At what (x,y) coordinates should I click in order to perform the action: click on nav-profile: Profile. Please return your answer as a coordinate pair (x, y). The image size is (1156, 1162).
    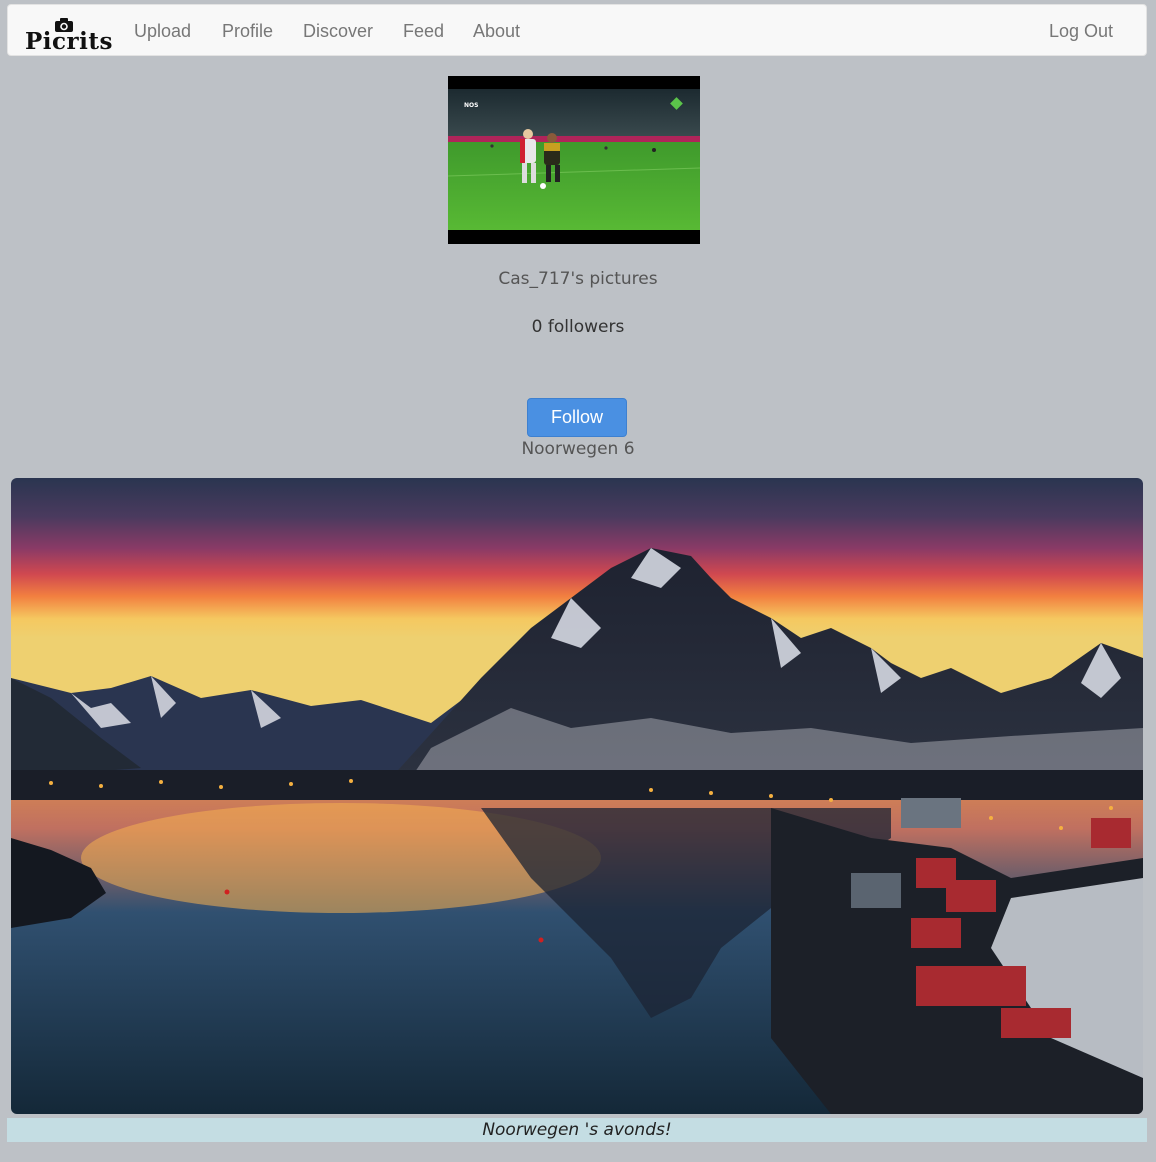
    Looking at the image, I should click on (247, 31).